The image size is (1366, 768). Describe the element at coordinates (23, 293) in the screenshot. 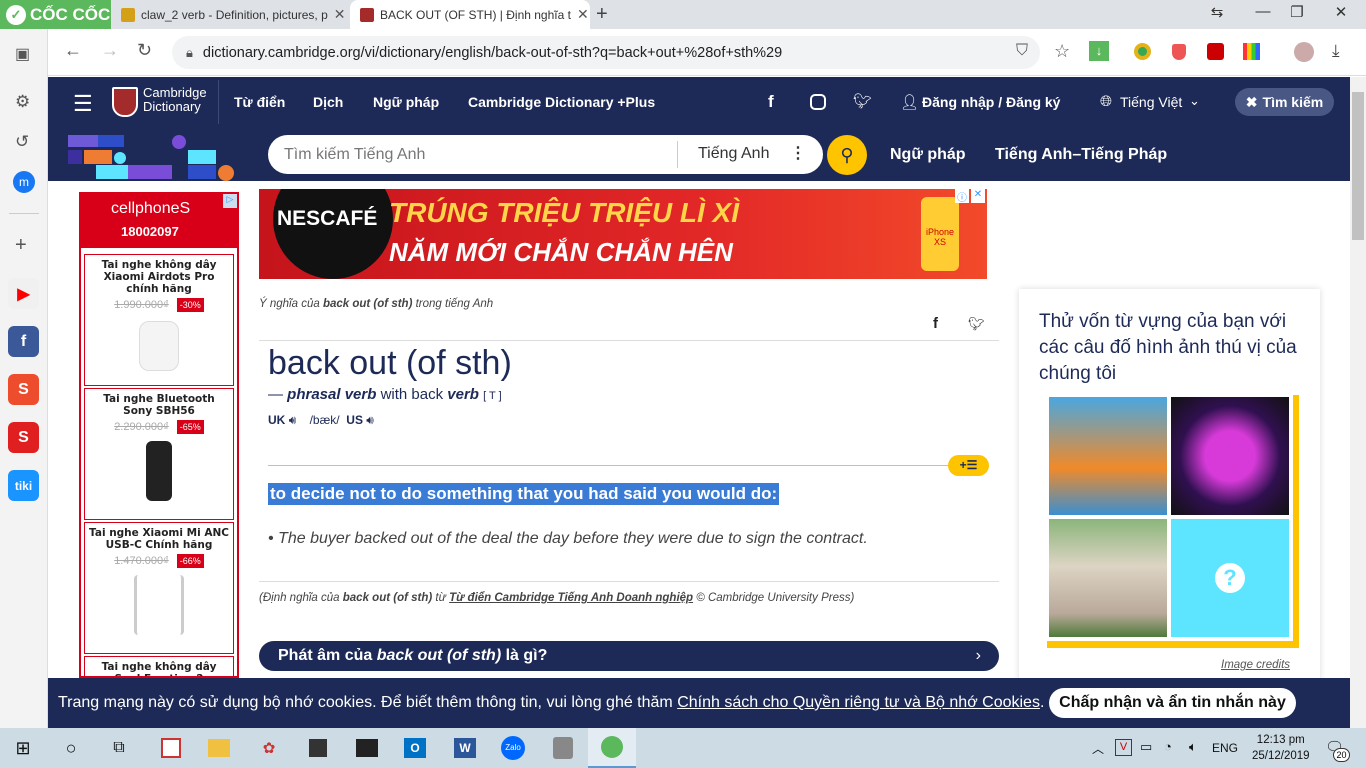

I see `youtube-icon: ▶` at that location.